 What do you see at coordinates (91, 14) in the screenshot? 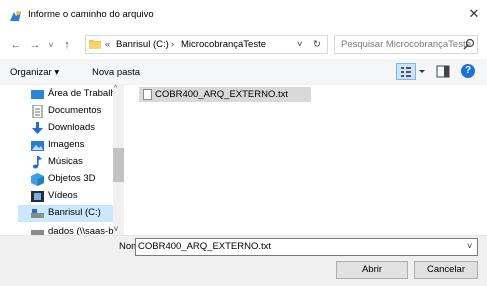
I see `window-title: Informe o caminho do arquivo` at bounding box center [91, 14].